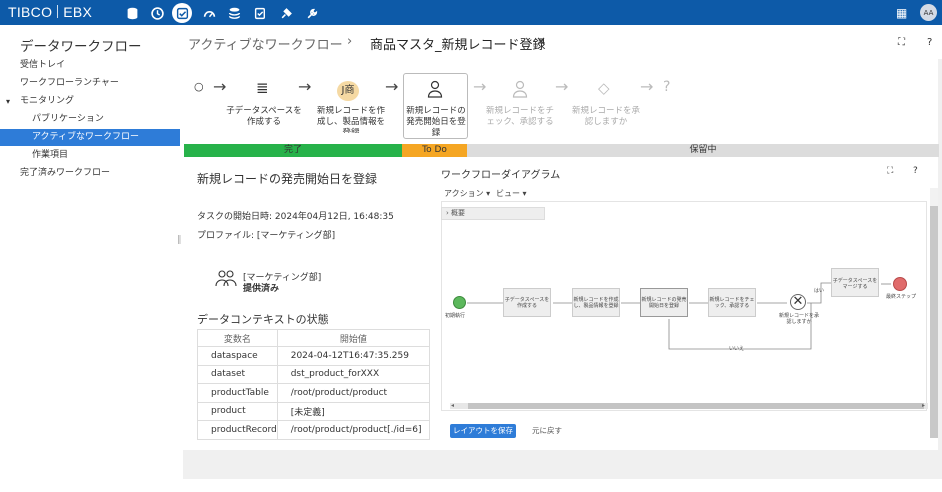  I want to click on yes-label: はい, so click(819, 291).